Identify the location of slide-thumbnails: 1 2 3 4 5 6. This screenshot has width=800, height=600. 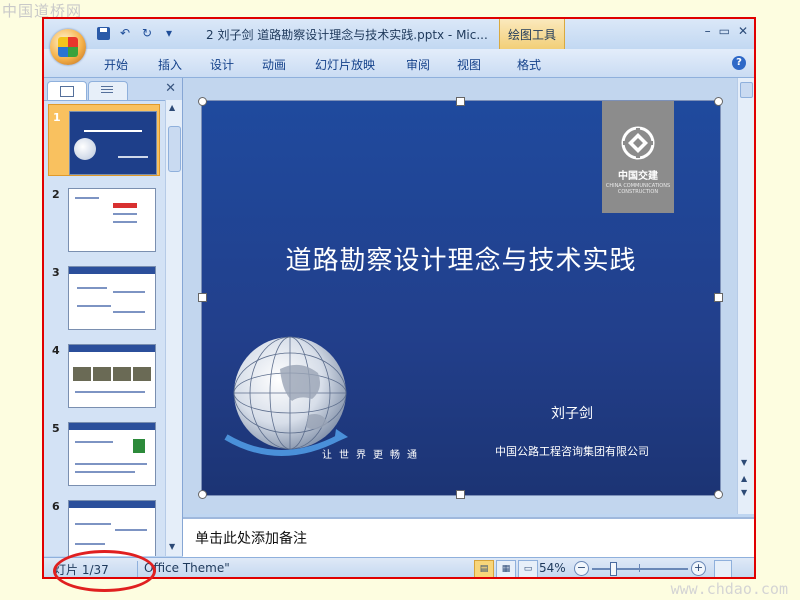
(104, 328).